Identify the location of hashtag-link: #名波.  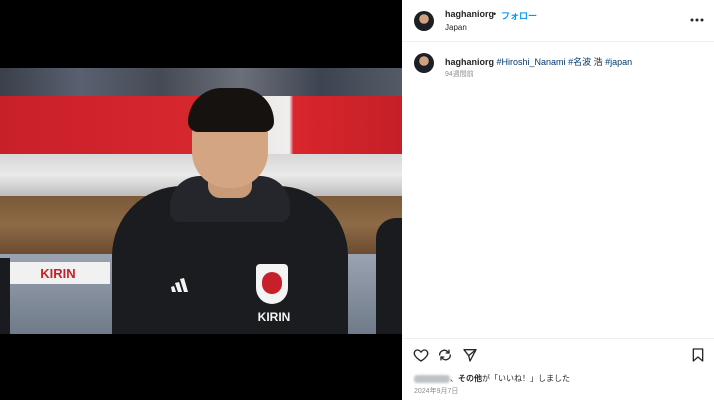
(579, 62).